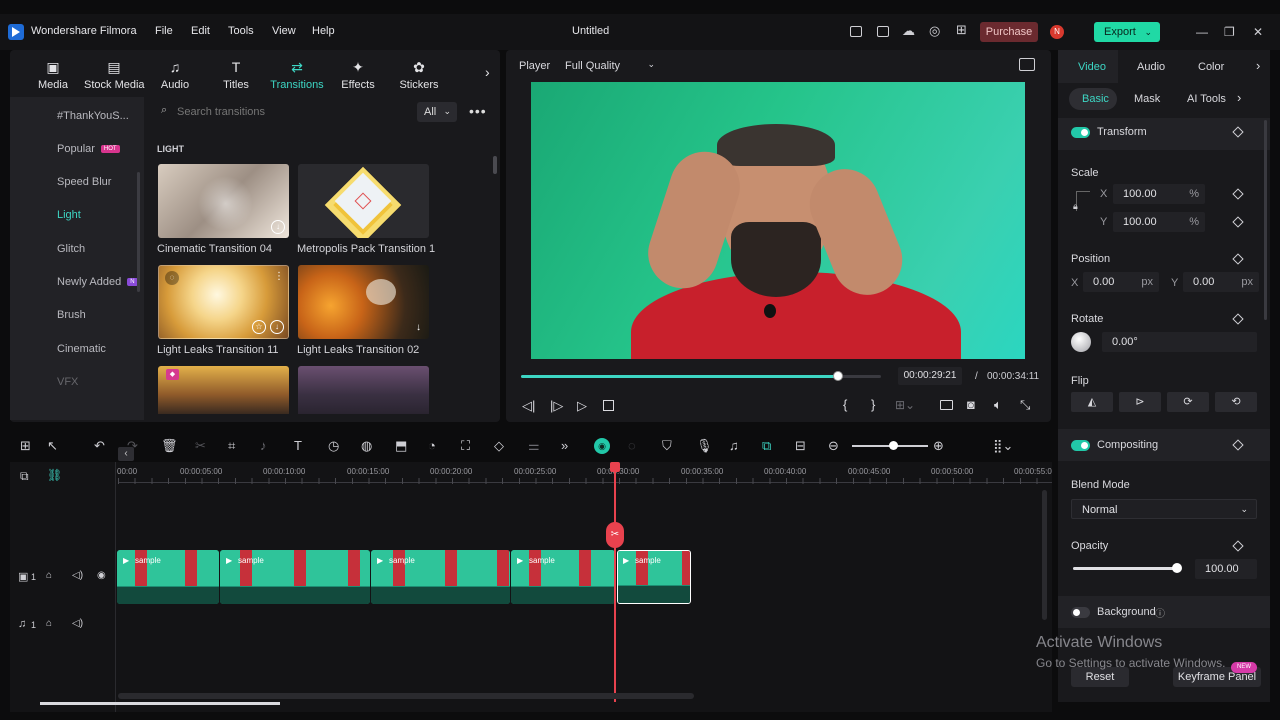 The width and height of the screenshot is (1280, 720). I want to click on scale-y-input: 100.00%, so click(1159, 222).